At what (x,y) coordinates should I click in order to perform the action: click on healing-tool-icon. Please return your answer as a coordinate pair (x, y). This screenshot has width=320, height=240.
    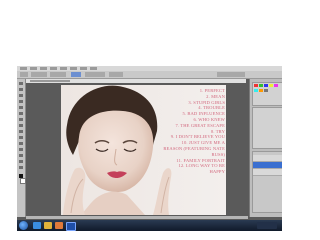
    Looking at the image, I should click on (21, 113).